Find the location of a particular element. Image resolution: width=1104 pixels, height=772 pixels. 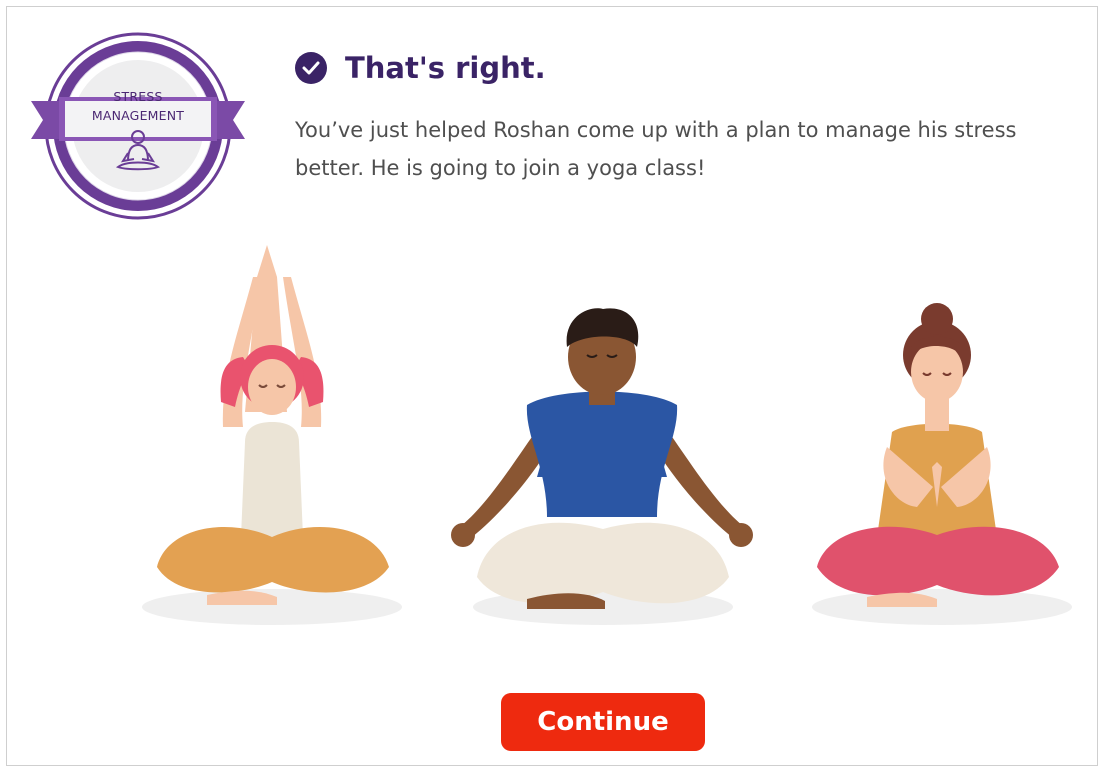

yoga-man-meditating-icon is located at coordinates (602, 458).